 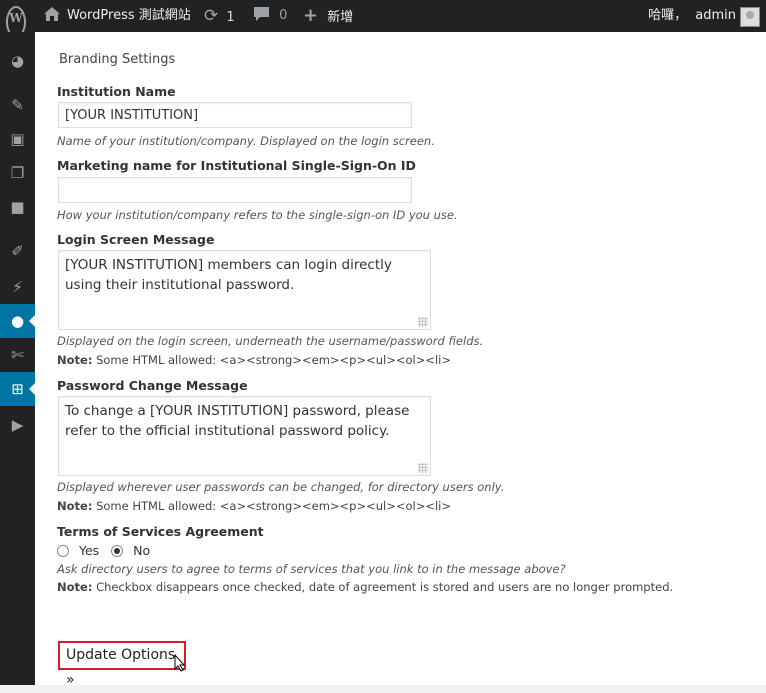 I want to click on users-icon: ●, so click(x=17, y=321).